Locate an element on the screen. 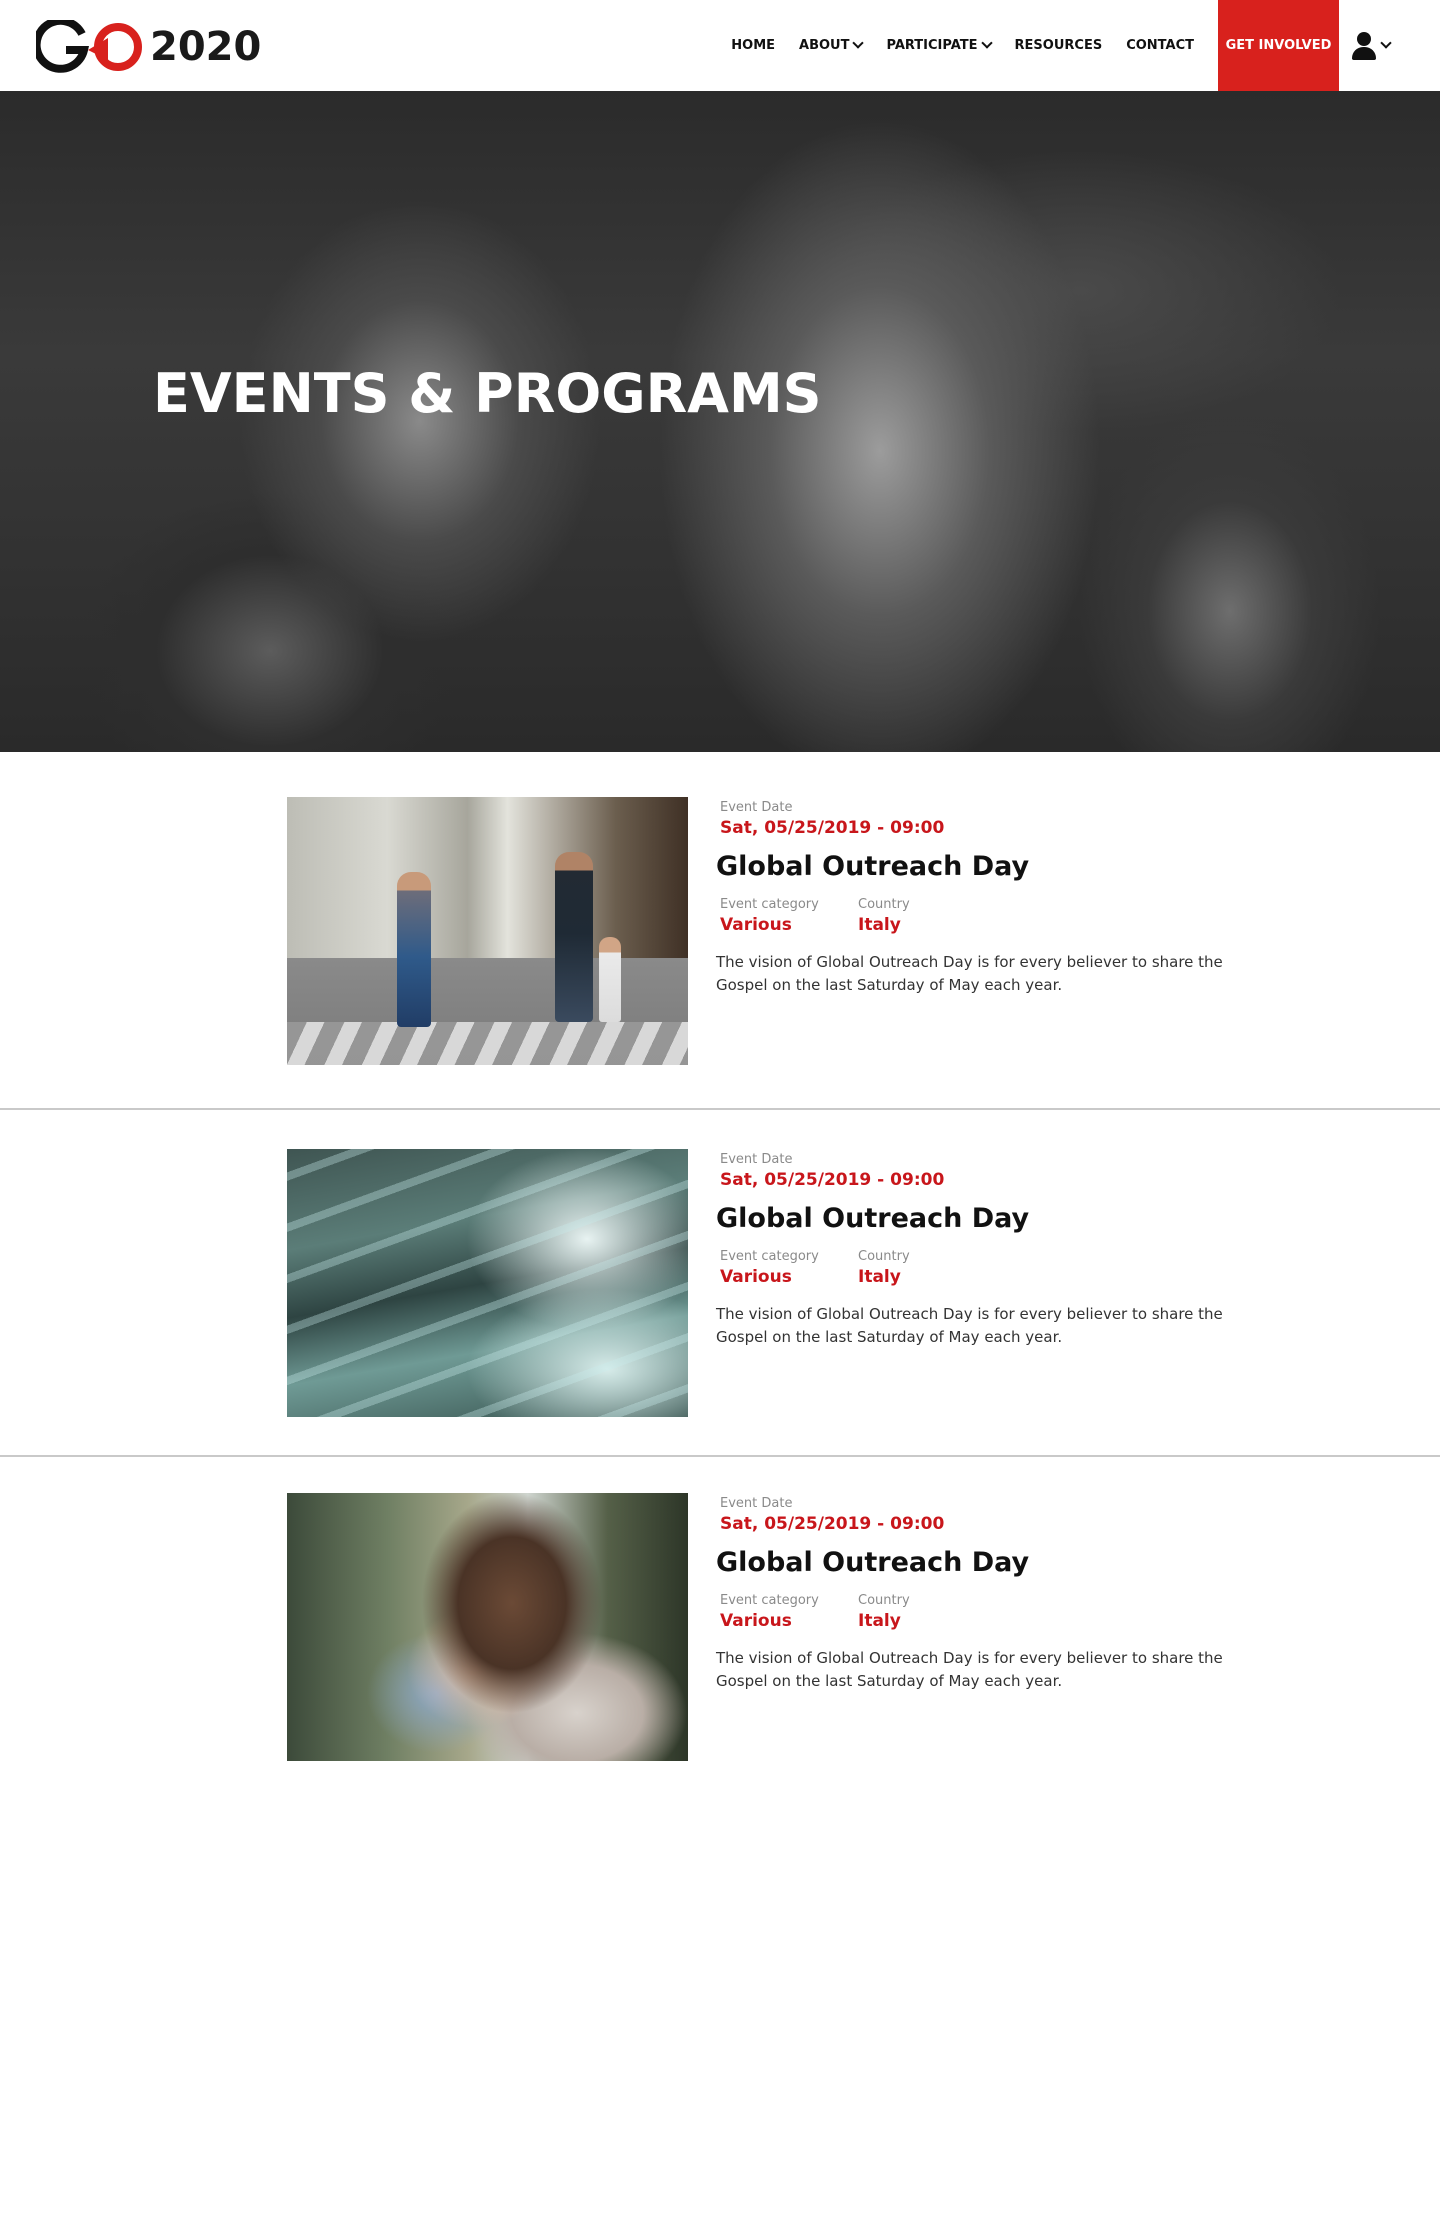 The image size is (1440, 2239). nav-item-label: RESOURCES is located at coordinates (1058, 45).